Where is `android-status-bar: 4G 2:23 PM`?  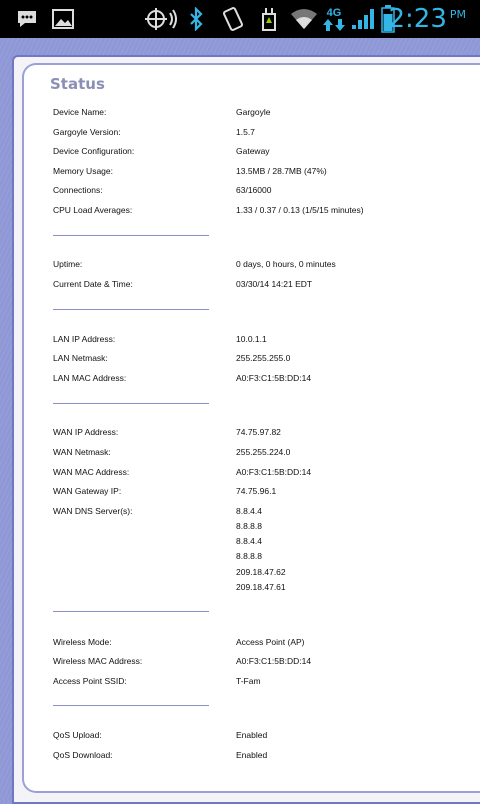
android-status-bar: 4G 2:23 PM is located at coordinates (240, 19).